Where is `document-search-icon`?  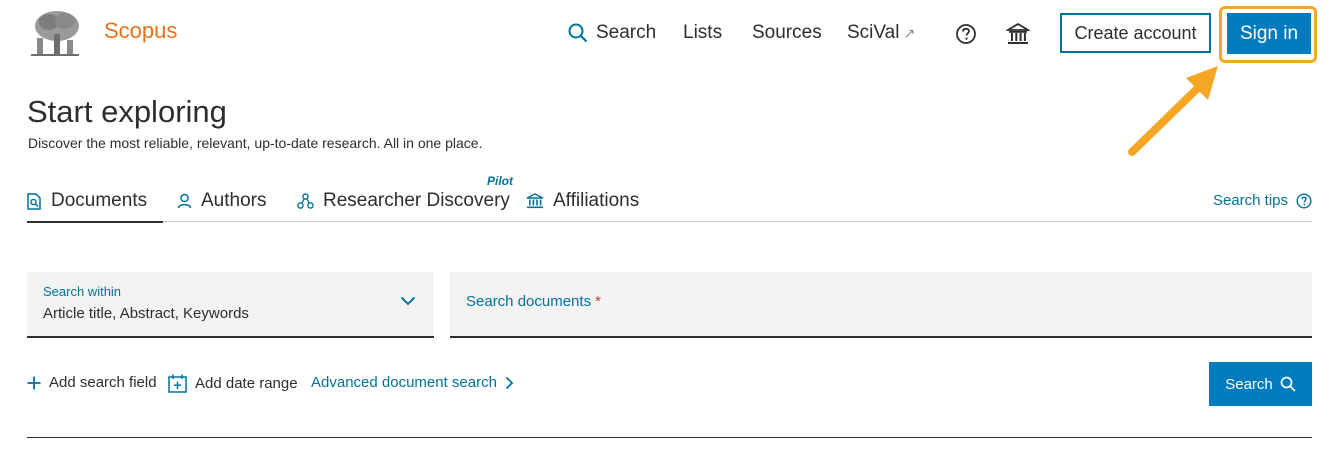
document-search-icon is located at coordinates (34, 201).